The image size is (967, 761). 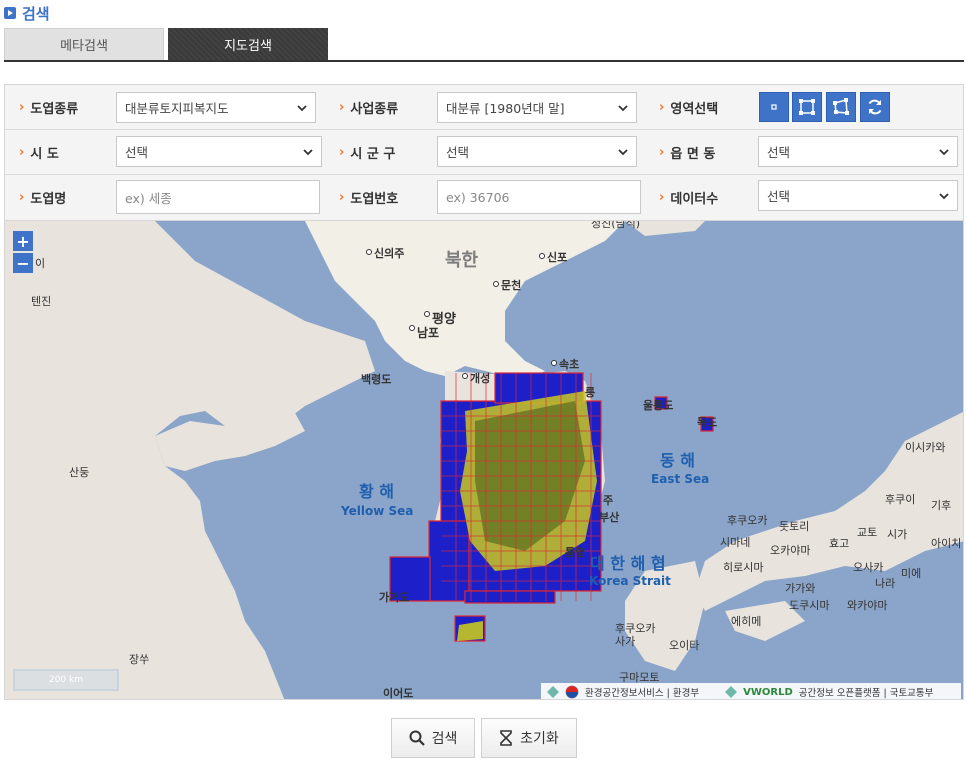 What do you see at coordinates (389, 253) in the screenshot?
I see `map-label-sinuiju: 신의주` at bounding box center [389, 253].